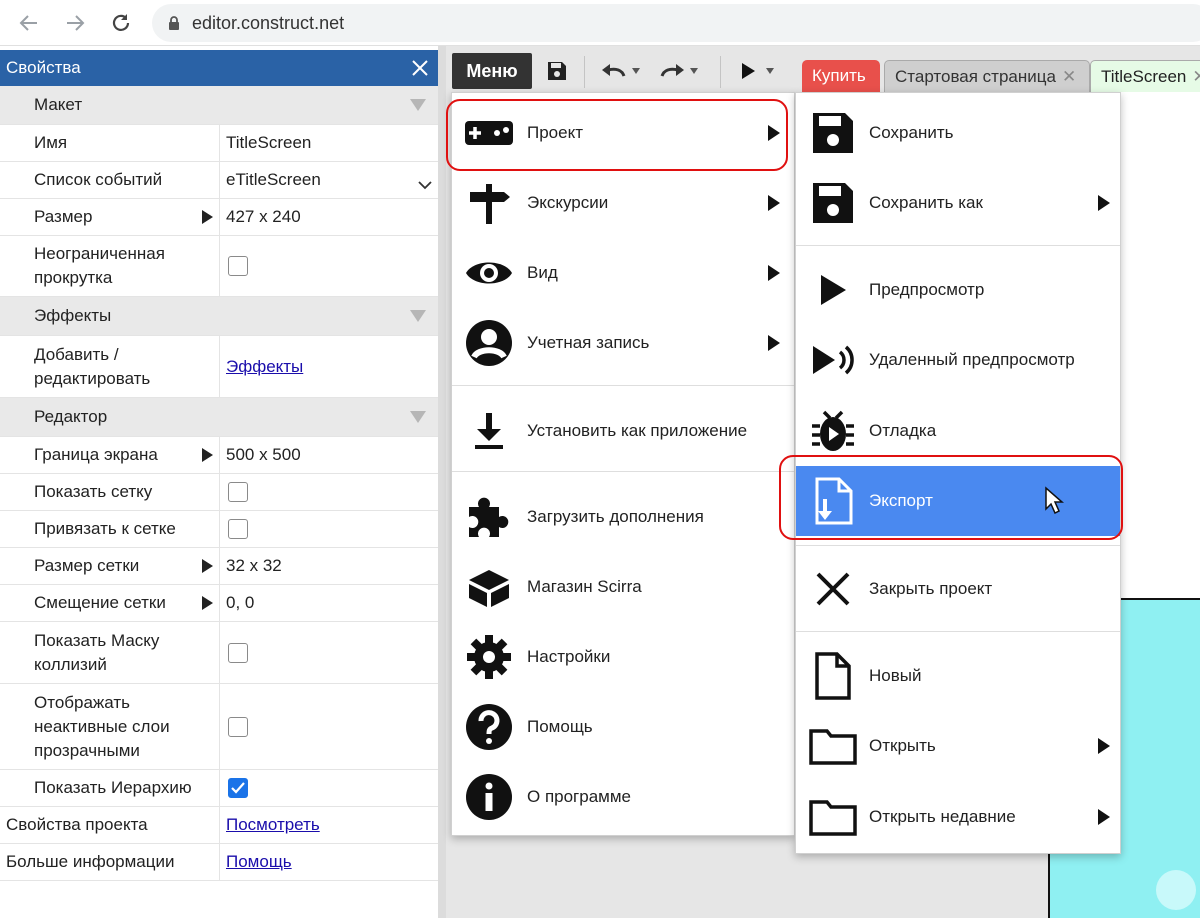  Describe the element at coordinates (121, 23) in the screenshot. I see `reload-icon` at that location.